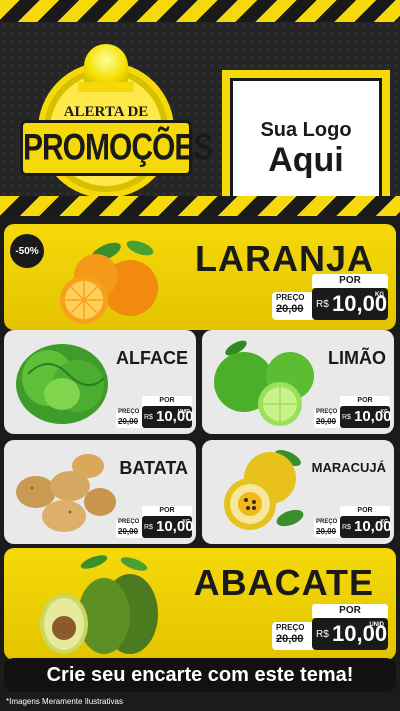 Image resolution: width=400 pixels, height=711 pixels. Describe the element at coordinates (64, 701) in the screenshot. I see `footnote: *Imagens Meramente Ilustrativas` at that location.